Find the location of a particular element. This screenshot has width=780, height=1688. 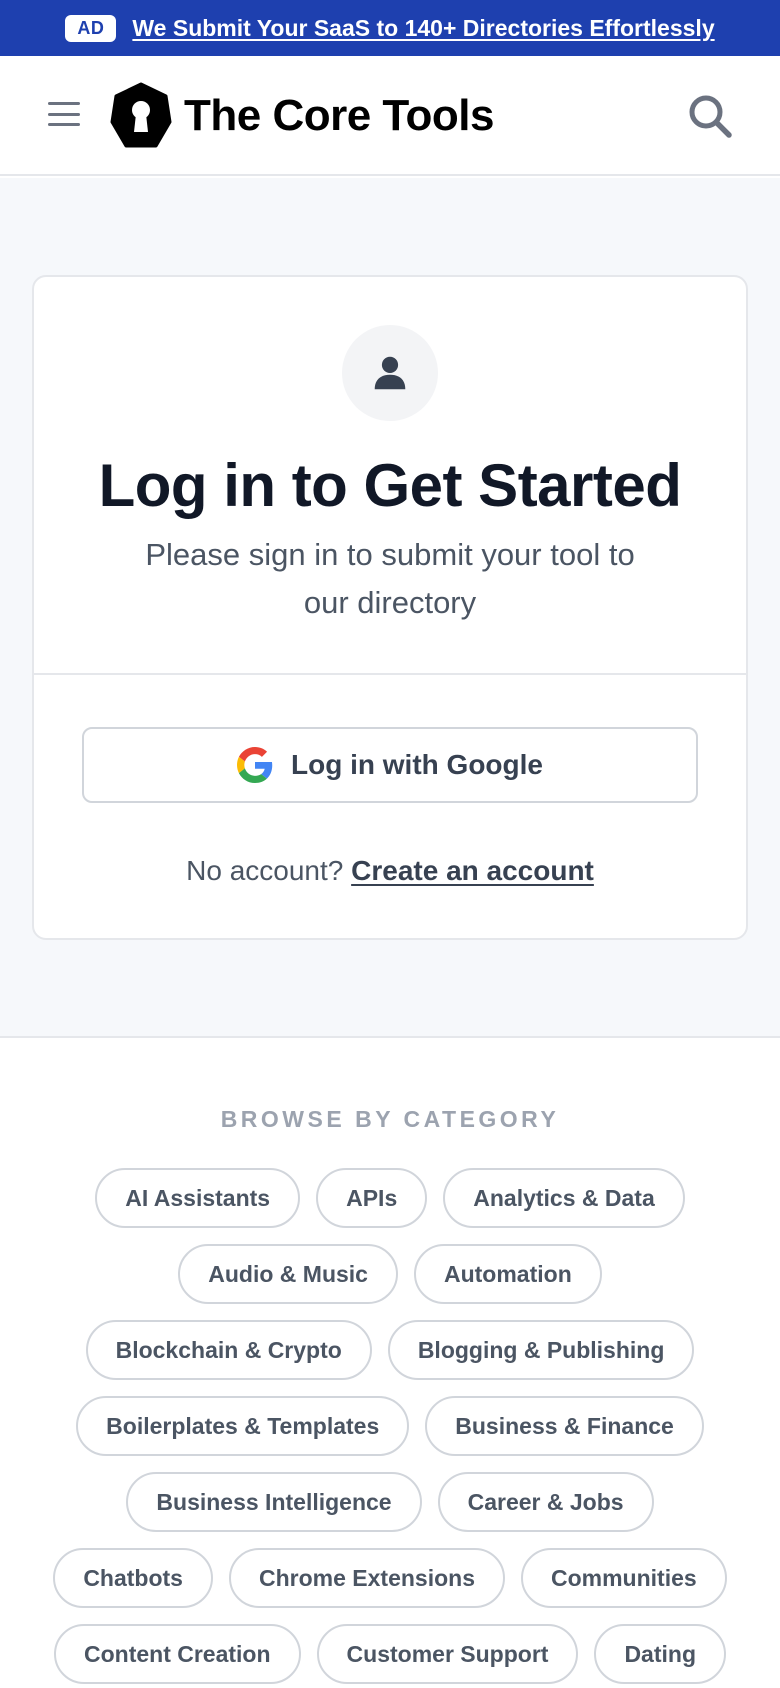

category-pill: Communities is located at coordinates (623, 1578).